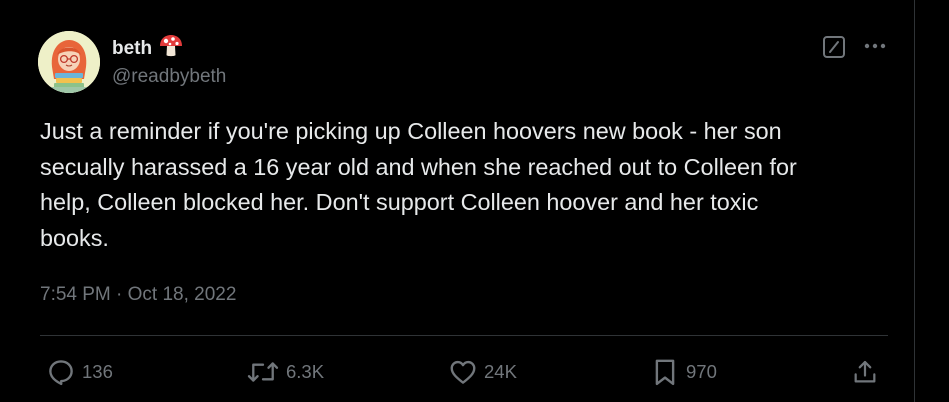 This screenshot has height=402, width=949. Describe the element at coordinates (683, 372) in the screenshot. I see `bookmark-button: 970` at that location.